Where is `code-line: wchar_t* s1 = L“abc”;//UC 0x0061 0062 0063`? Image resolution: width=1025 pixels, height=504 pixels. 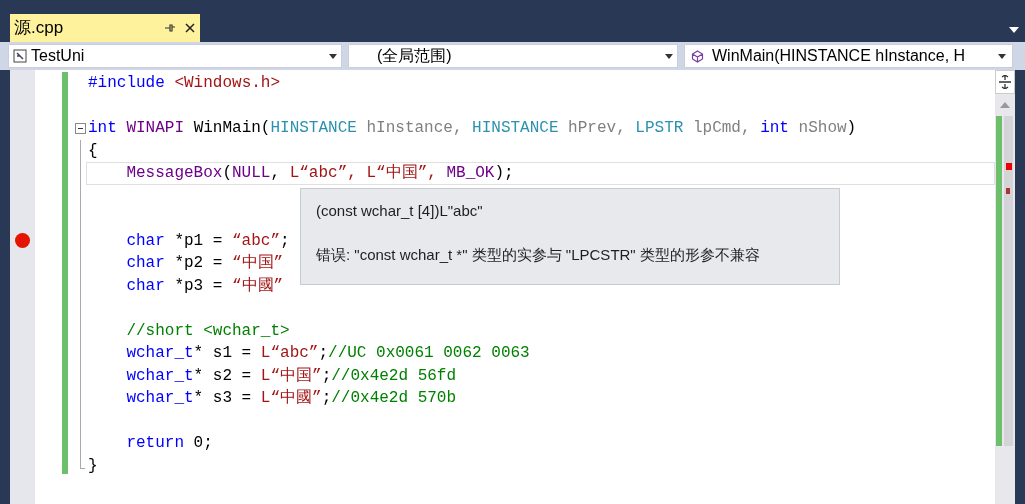
code-line: wchar_t* s1 = L“abc”;//UC 0x0061 0062 0063 is located at coordinates (328, 354).